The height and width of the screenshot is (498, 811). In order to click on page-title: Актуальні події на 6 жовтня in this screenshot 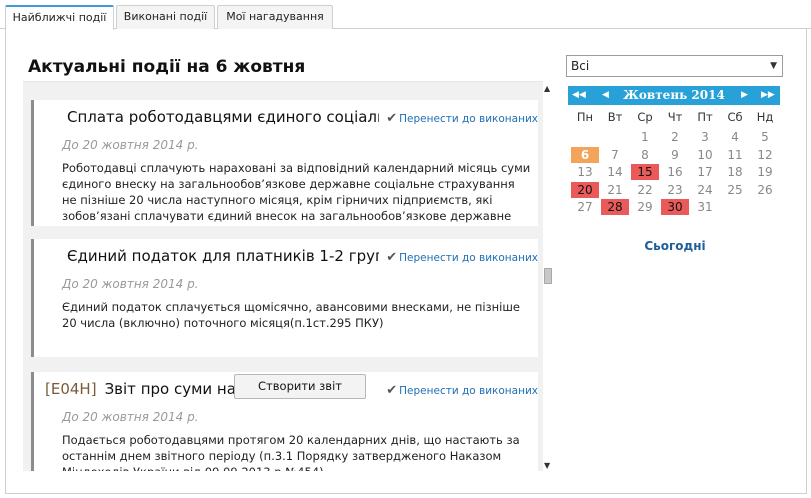, I will do `click(167, 67)`.